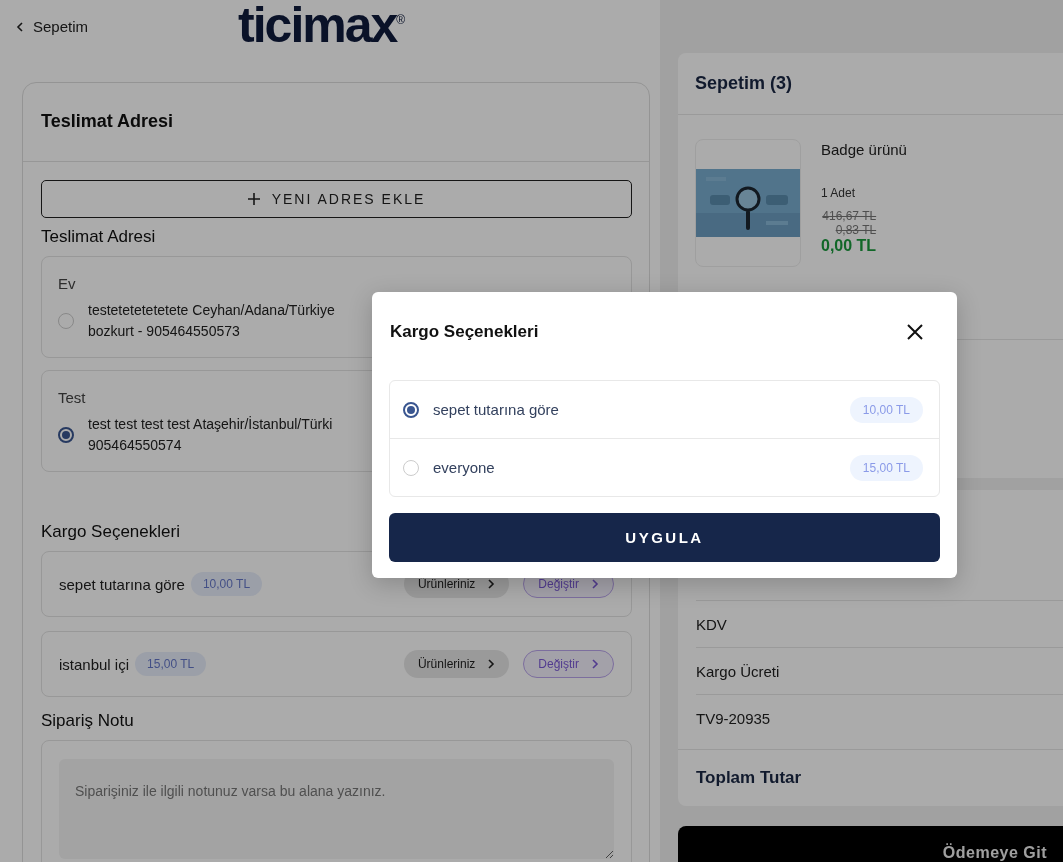 The image size is (1063, 862). Describe the element at coordinates (711, 624) in the screenshot. I see `summary-label: KDV` at that location.